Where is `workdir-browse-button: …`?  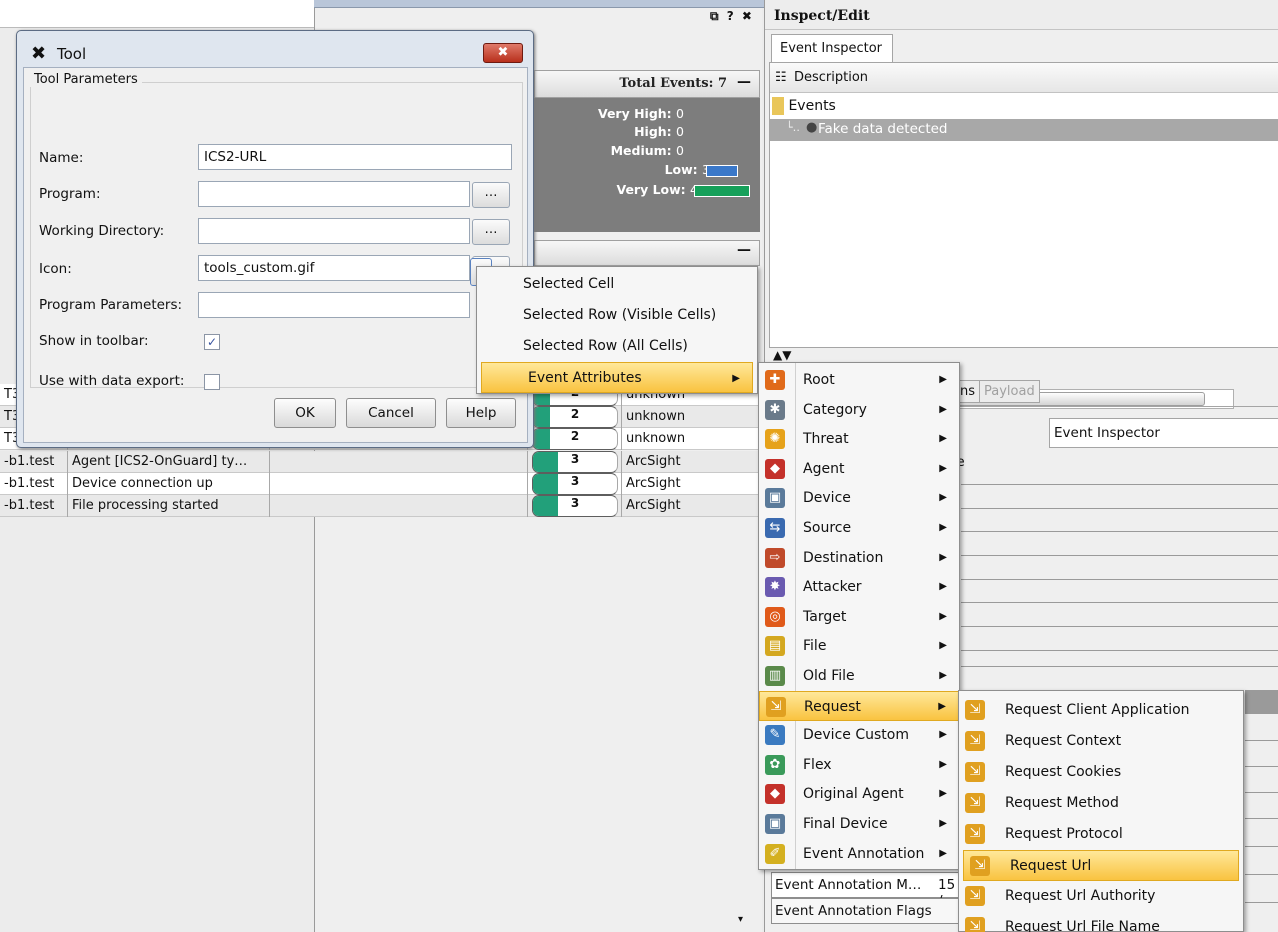 workdir-browse-button: … is located at coordinates (491, 232).